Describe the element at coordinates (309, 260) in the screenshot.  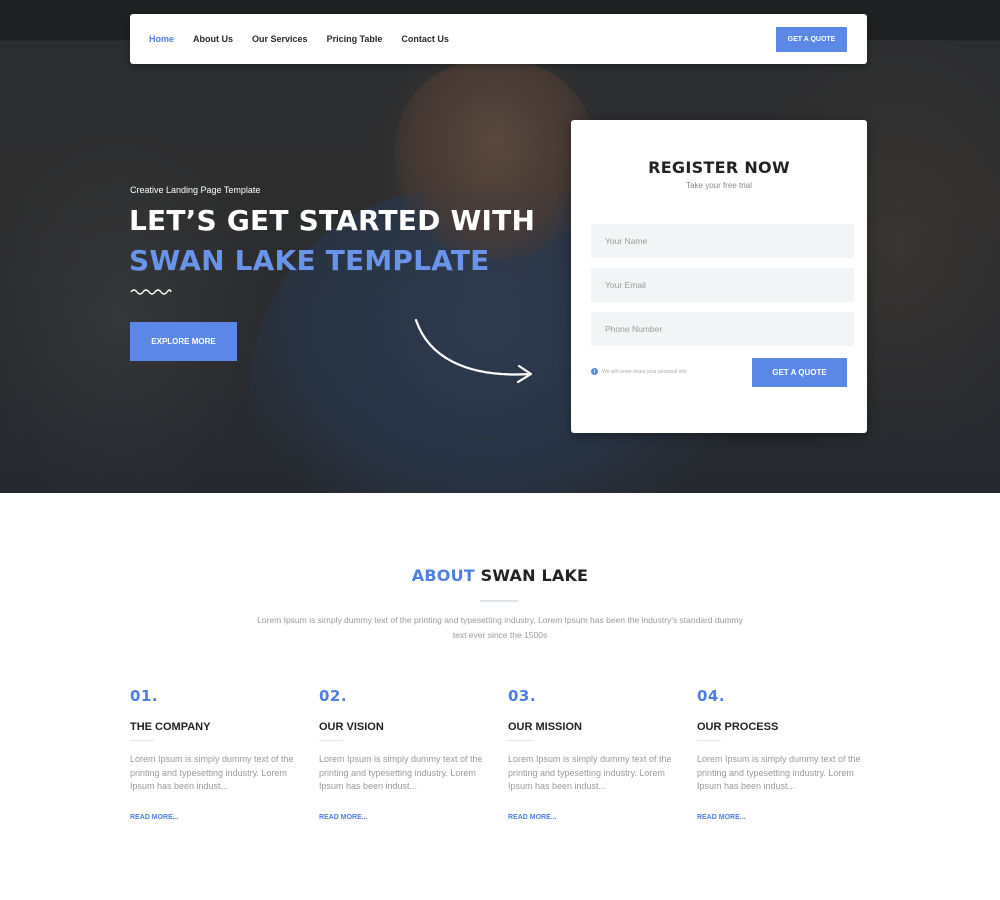
I see `hero-headline-line2: SWAN LAKE TEMPLATE` at that location.